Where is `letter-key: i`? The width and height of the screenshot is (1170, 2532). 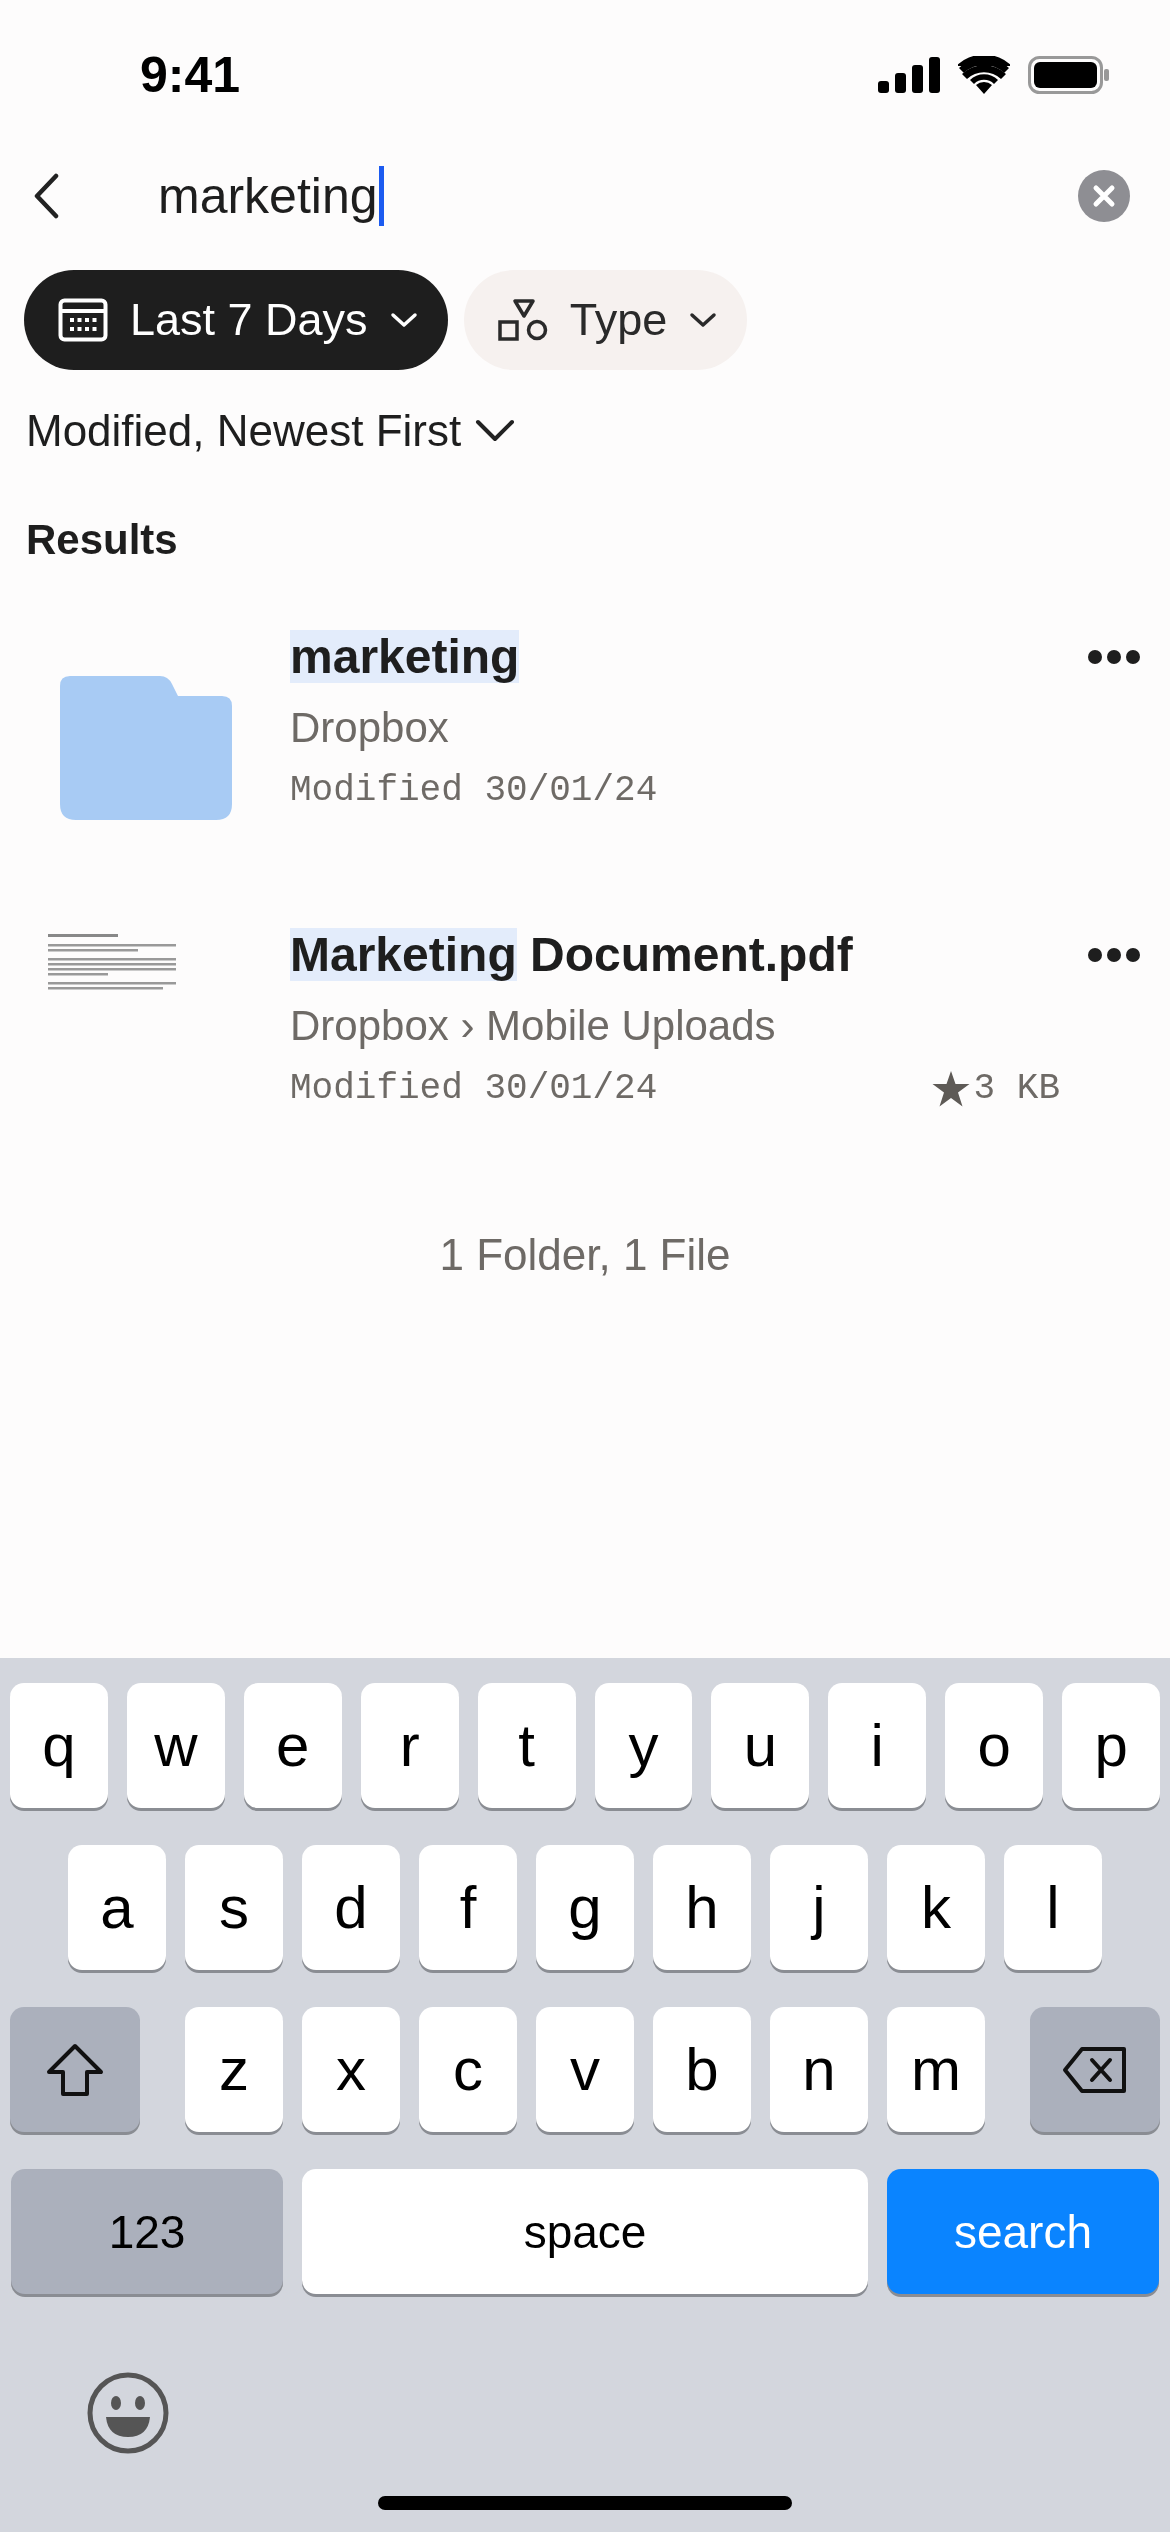 letter-key: i is located at coordinates (877, 1745).